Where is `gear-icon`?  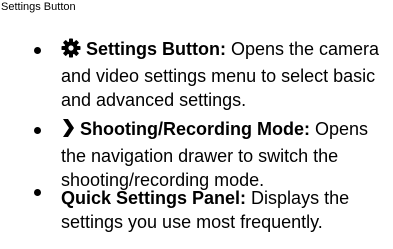
gear-icon is located at coordinates (71, 51).